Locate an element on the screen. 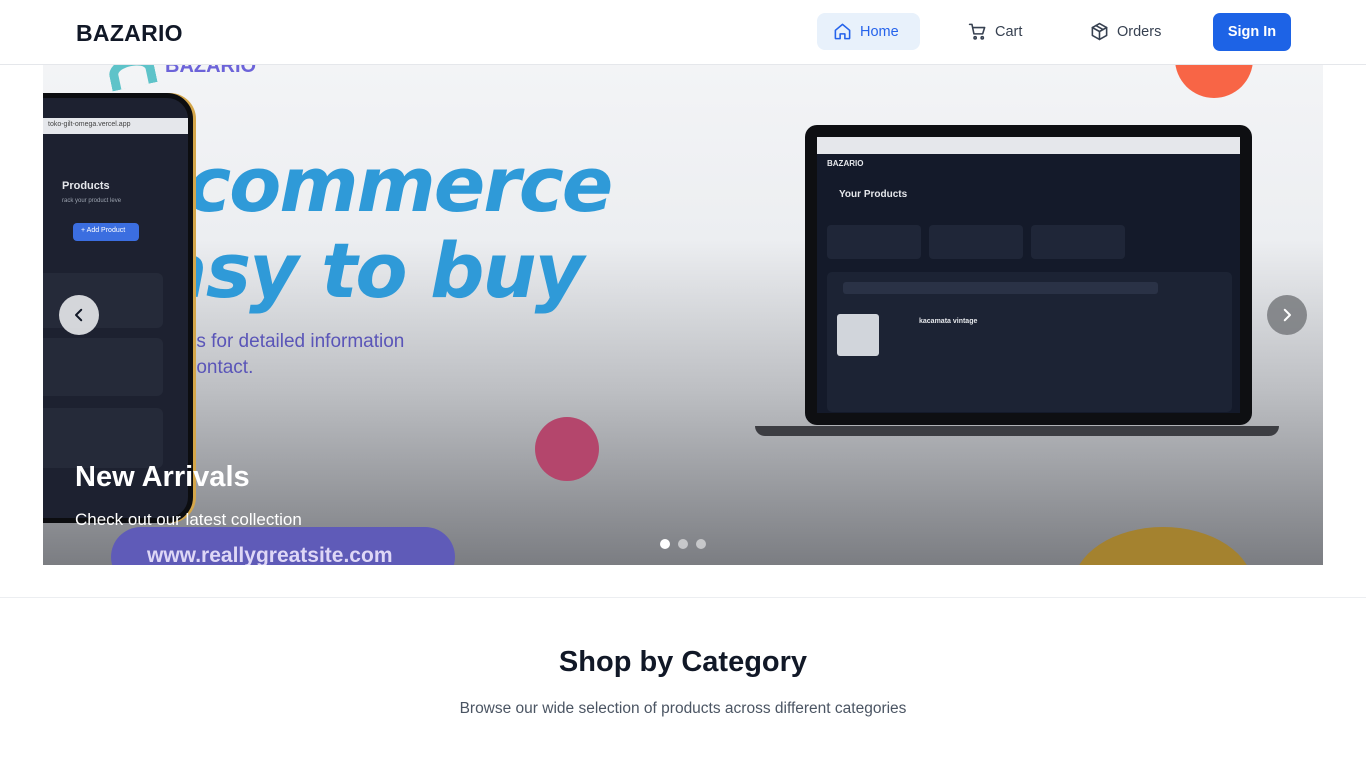 The width and height of the screenshot is (1366, 768). laptop-product-panel: kacamata vintage is located at coordinates (1029, 342).